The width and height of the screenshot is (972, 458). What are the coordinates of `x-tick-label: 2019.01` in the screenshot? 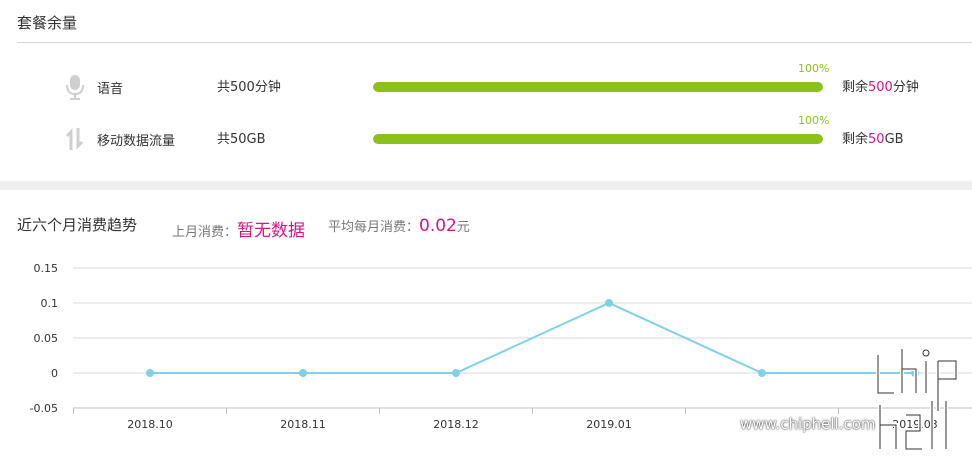 It's located at (609, 424).